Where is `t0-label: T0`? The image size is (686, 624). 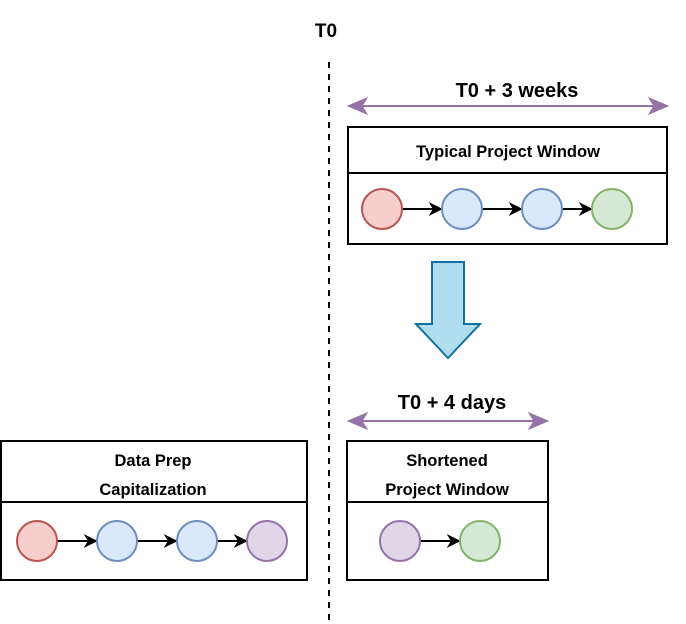 t0-label: T0 is located at coordinates (326, 31).